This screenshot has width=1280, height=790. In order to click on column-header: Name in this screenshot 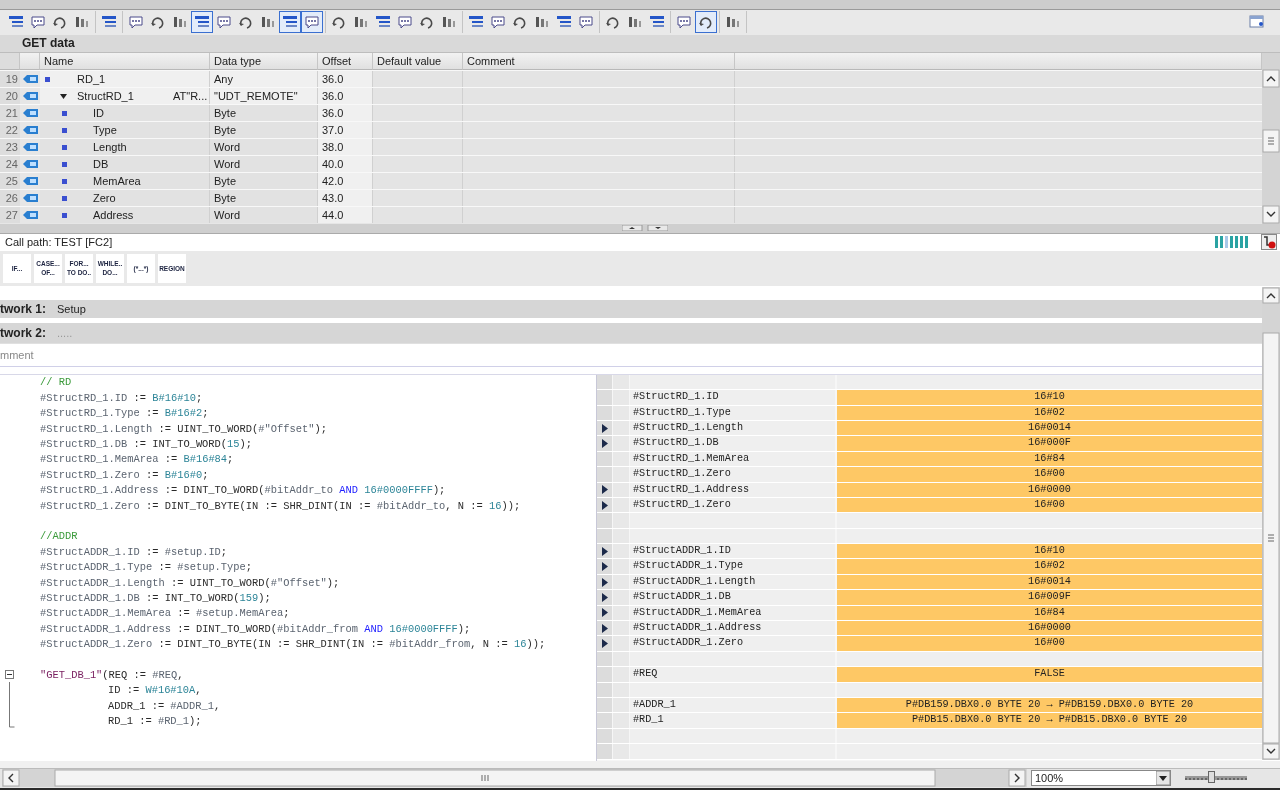, I will do `click(125, 62)`.